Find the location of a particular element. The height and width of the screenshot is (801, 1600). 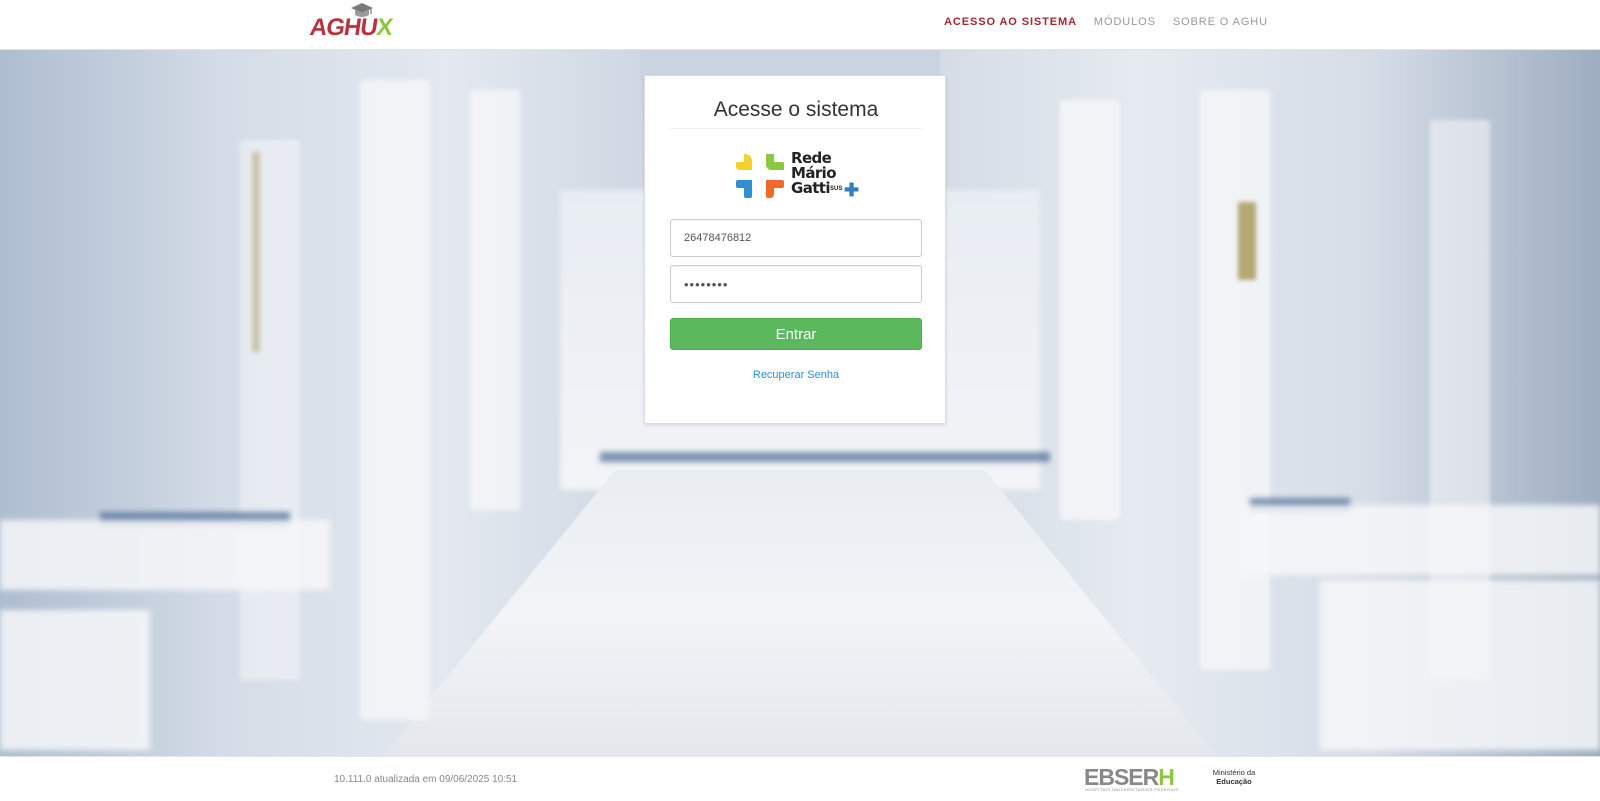

graduation-cap-icon is located at coordinates (362, 10).